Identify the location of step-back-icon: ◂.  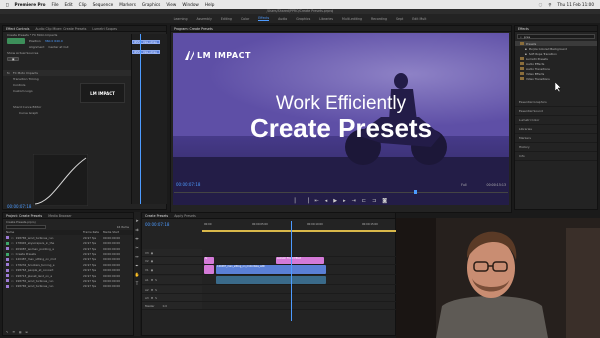
(326, 201).